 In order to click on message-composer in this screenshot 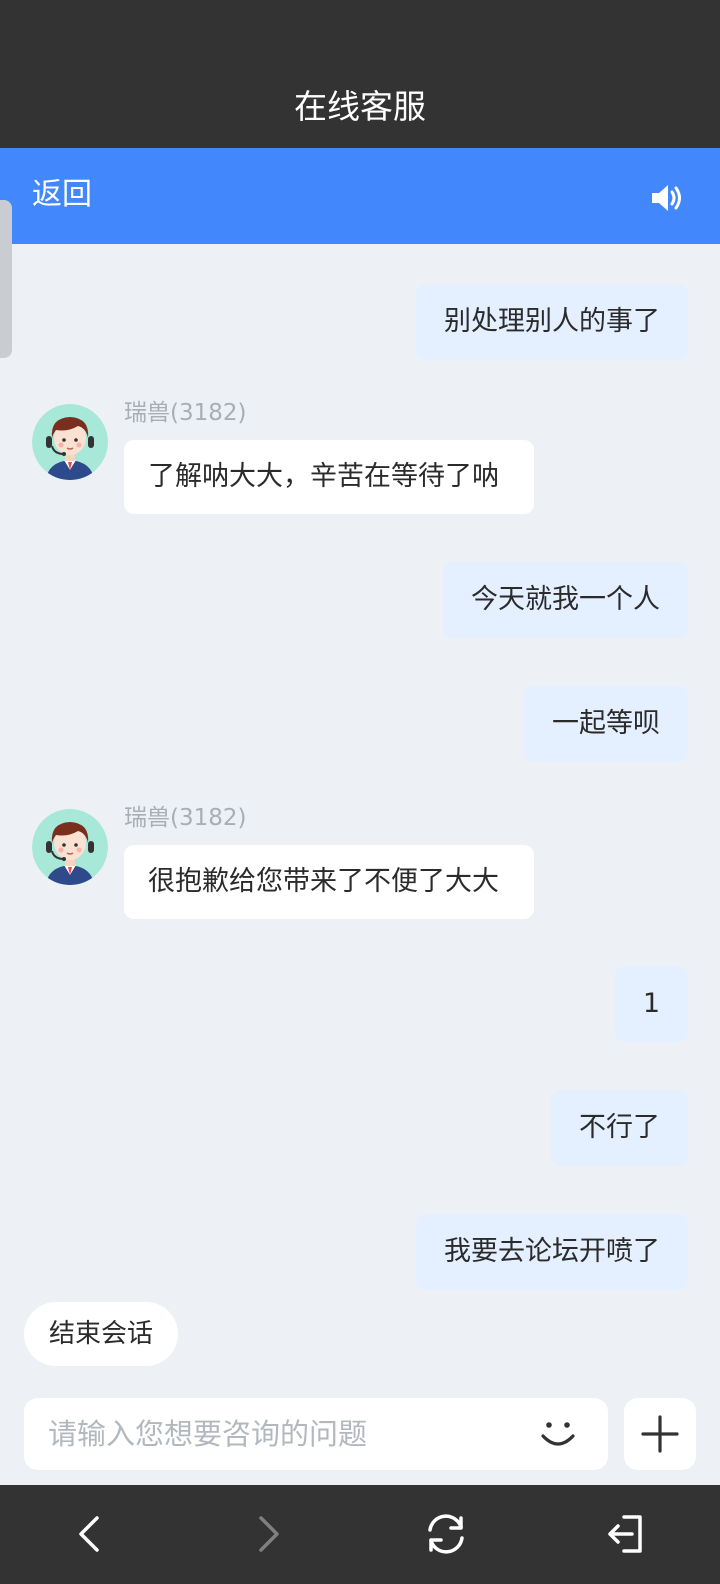, I will do `click(316, 1434)`.